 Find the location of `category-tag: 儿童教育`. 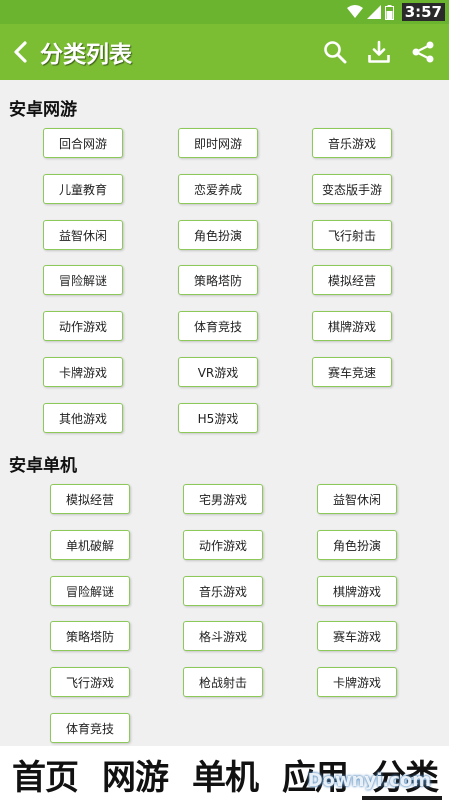

category-tag: 儿童教育 is located at coordinates (83, 189).